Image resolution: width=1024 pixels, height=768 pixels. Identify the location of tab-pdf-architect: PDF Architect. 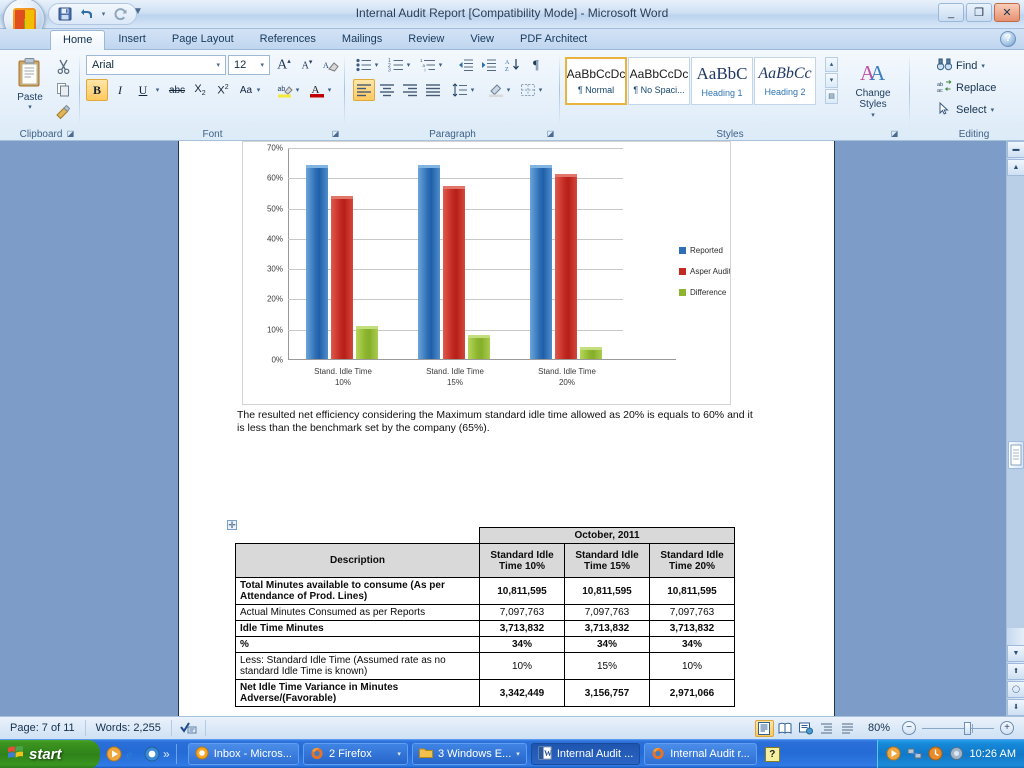
(553, 39).